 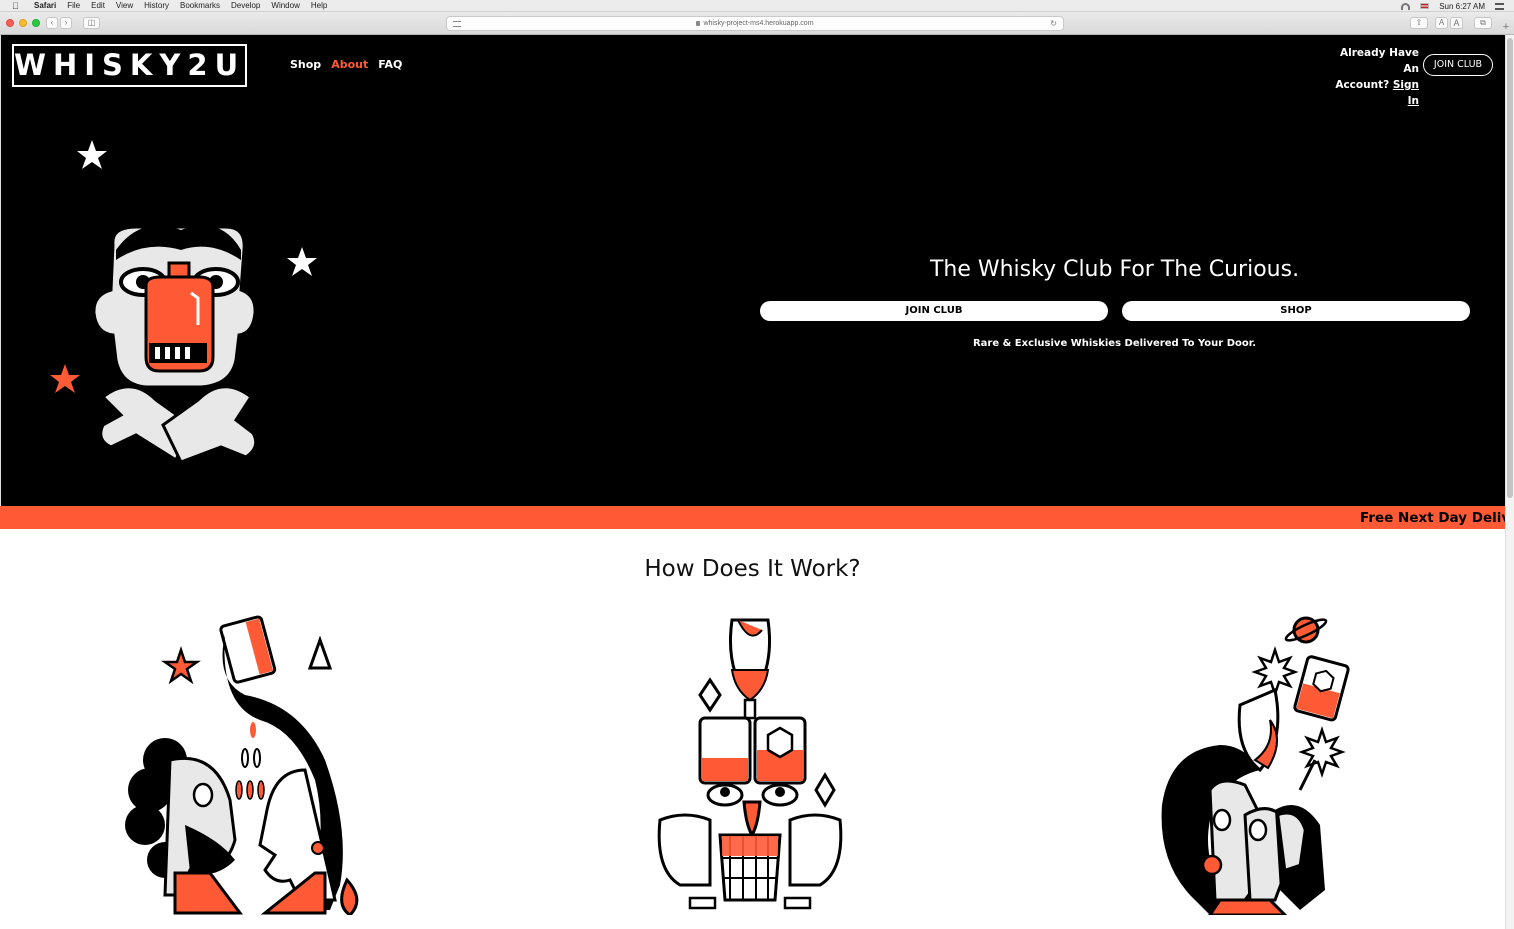 What do you see at coordinates (1053, 23) in the screenshot?
I see `reload-icon: ↻` at bounding box center [1053, 23].